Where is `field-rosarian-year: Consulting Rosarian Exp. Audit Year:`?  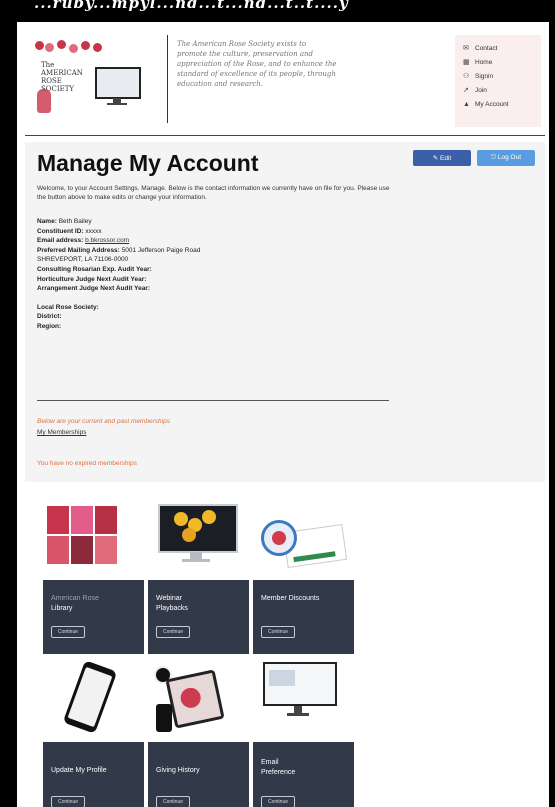 field-rosarian-year: Consulting Rosarian Exp. Audit Year: is located at coordinates (94, 269).